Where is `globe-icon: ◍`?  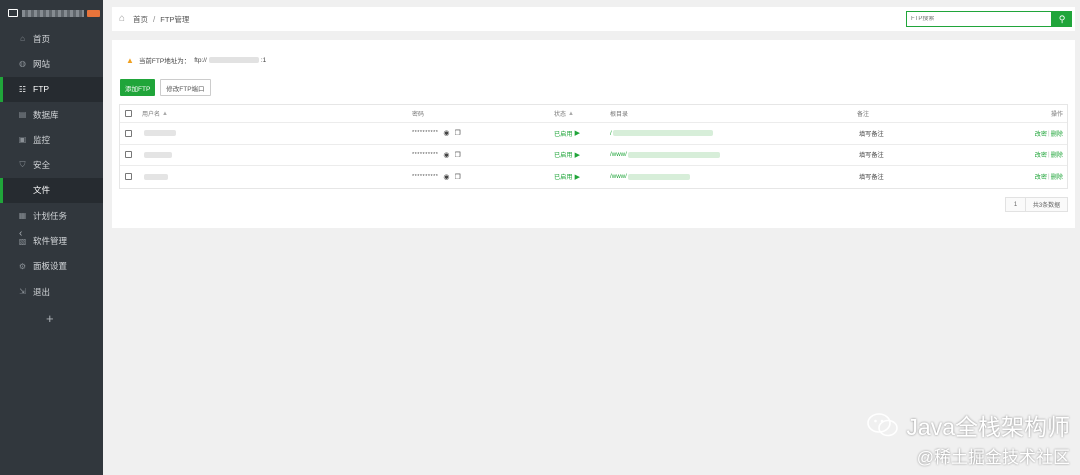 globe-icon: ◍ is located at coordinates (22, 64).